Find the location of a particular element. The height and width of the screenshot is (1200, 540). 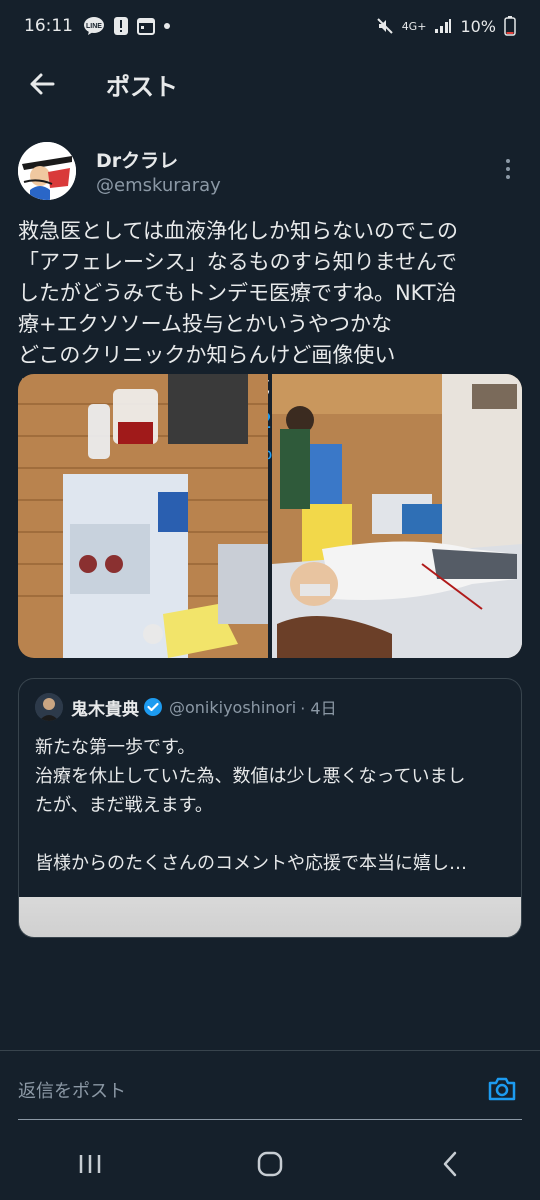

status-bar: 16:11 LINE 4G+ 10% is located at coordinates (270, 26).